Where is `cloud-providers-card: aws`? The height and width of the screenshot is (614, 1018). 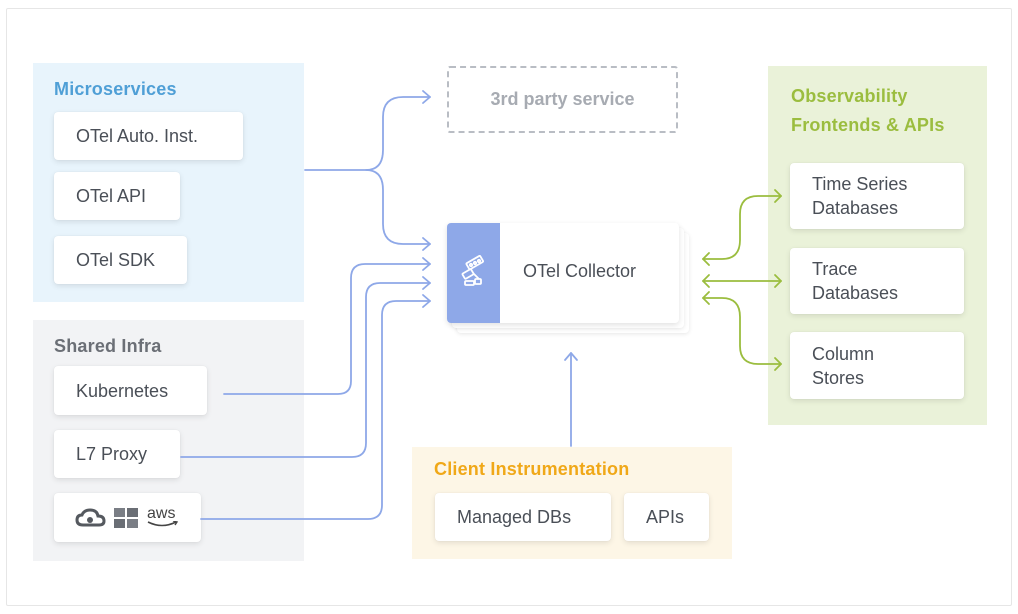 cloud-providers-card: aws is located at coordinates (127, 517).